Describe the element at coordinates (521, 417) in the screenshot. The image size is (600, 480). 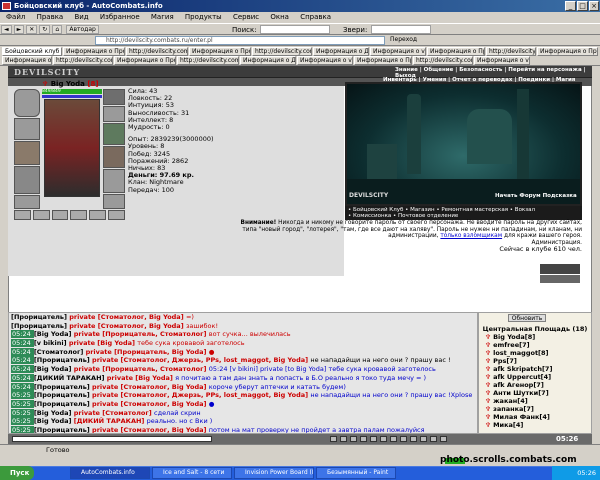
I see `online-person-name: Милая Фанк[4]` at that location.